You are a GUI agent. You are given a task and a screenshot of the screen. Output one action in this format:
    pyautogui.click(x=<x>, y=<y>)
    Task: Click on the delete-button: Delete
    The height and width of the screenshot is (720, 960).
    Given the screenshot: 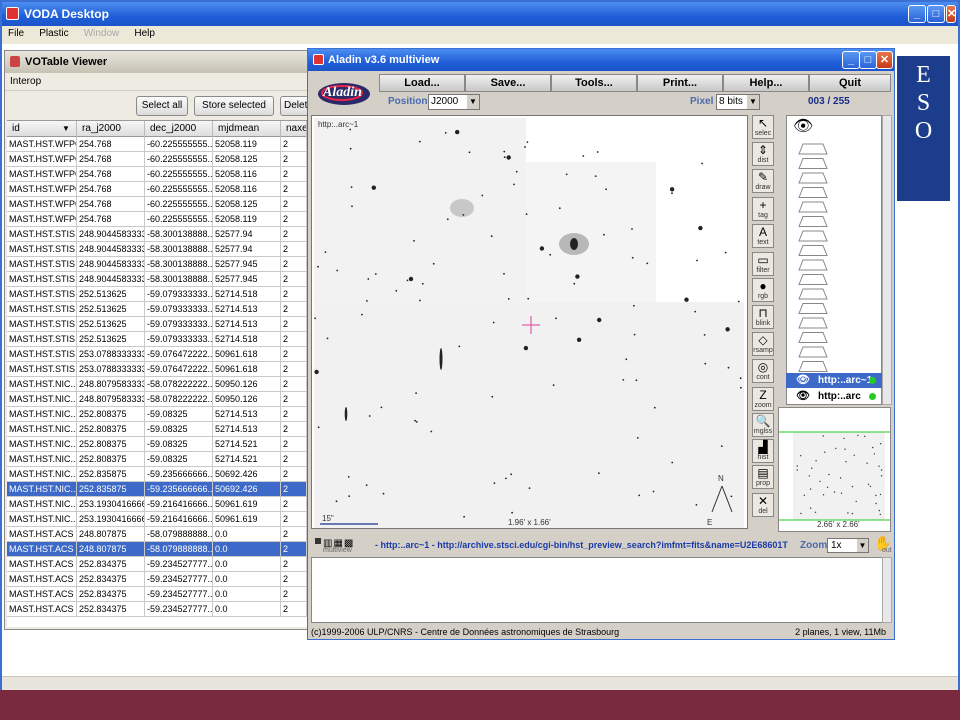 What is the action you would take?
    pyautogui.click(x=294, y=106)
    